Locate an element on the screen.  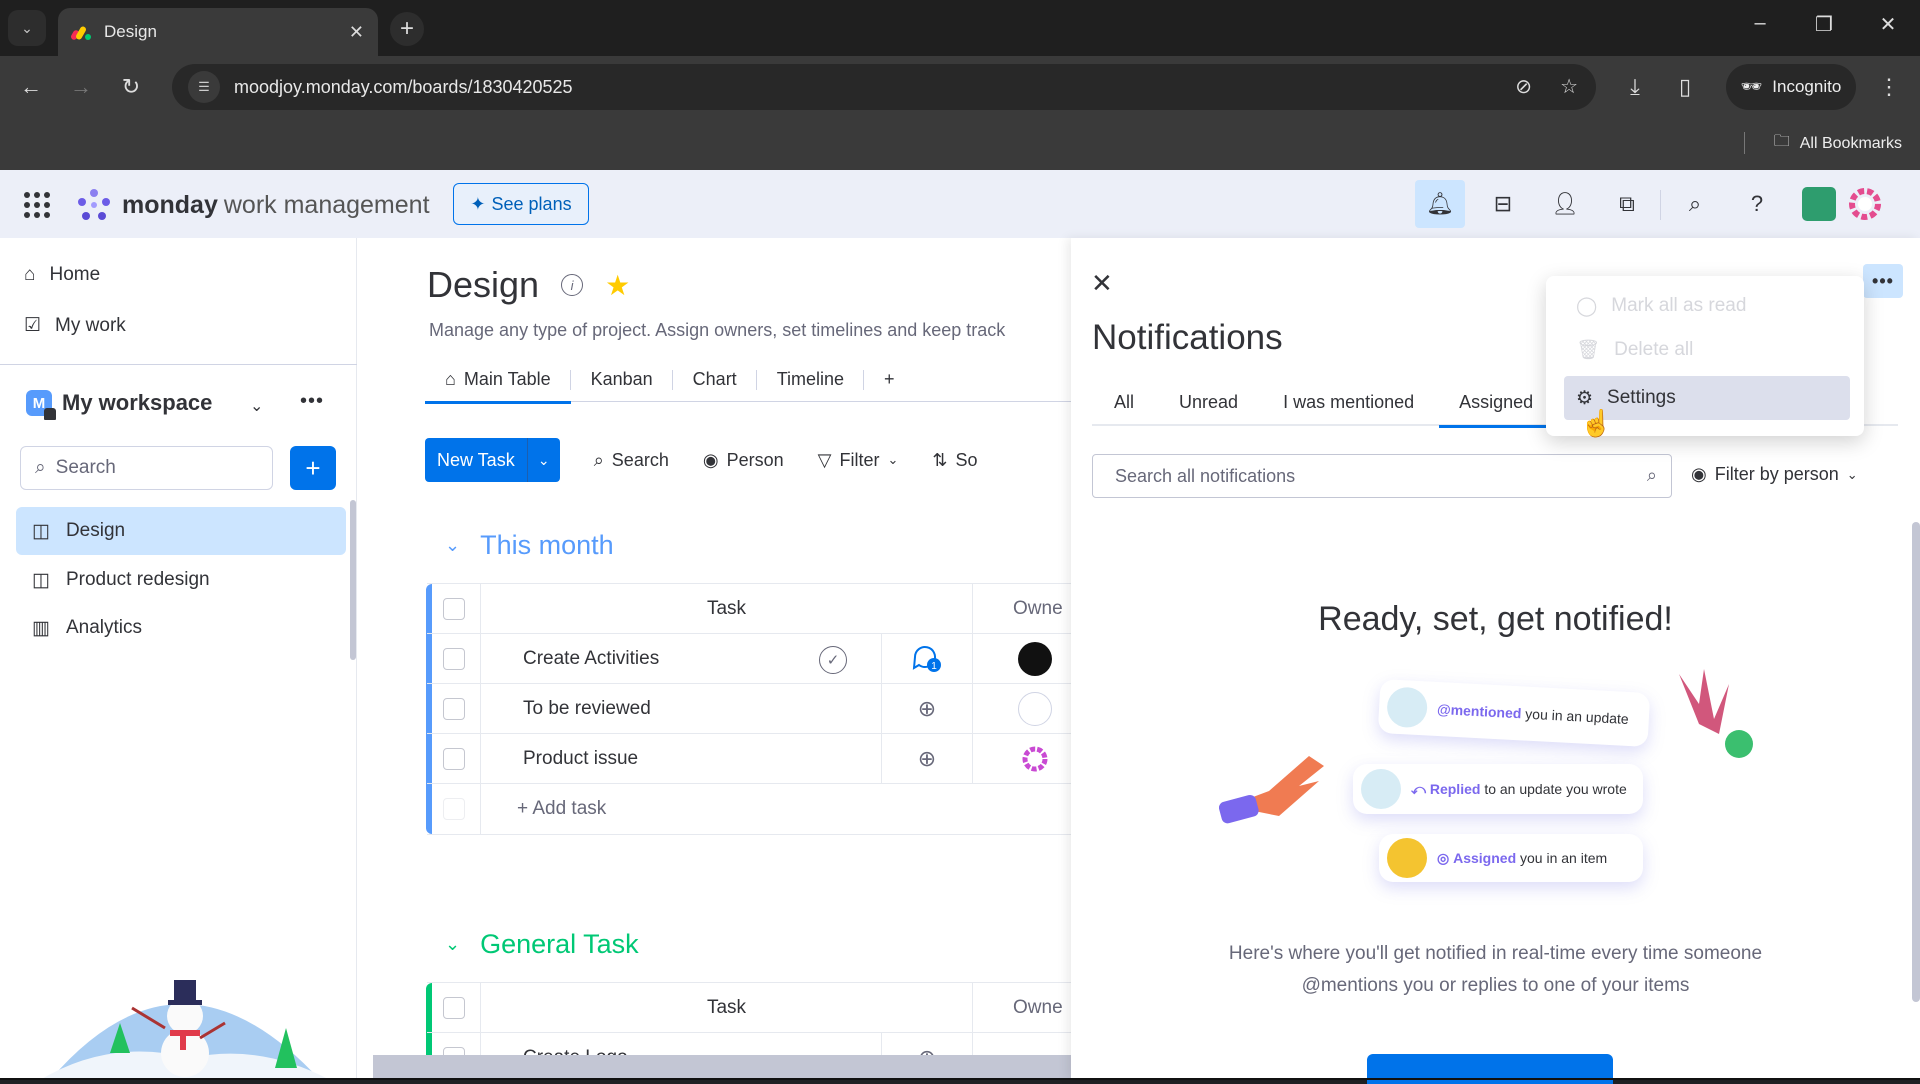
brand-logo: monday work management is located at coordinates (253, 205).